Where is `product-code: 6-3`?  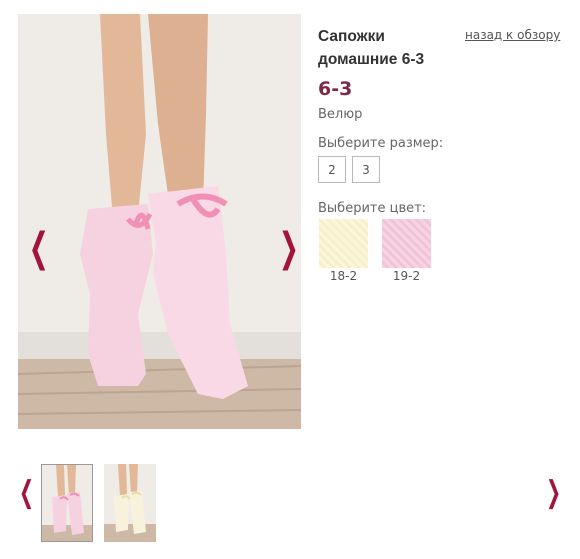
product-code: 6-3 is located at coordinates (335, 89).